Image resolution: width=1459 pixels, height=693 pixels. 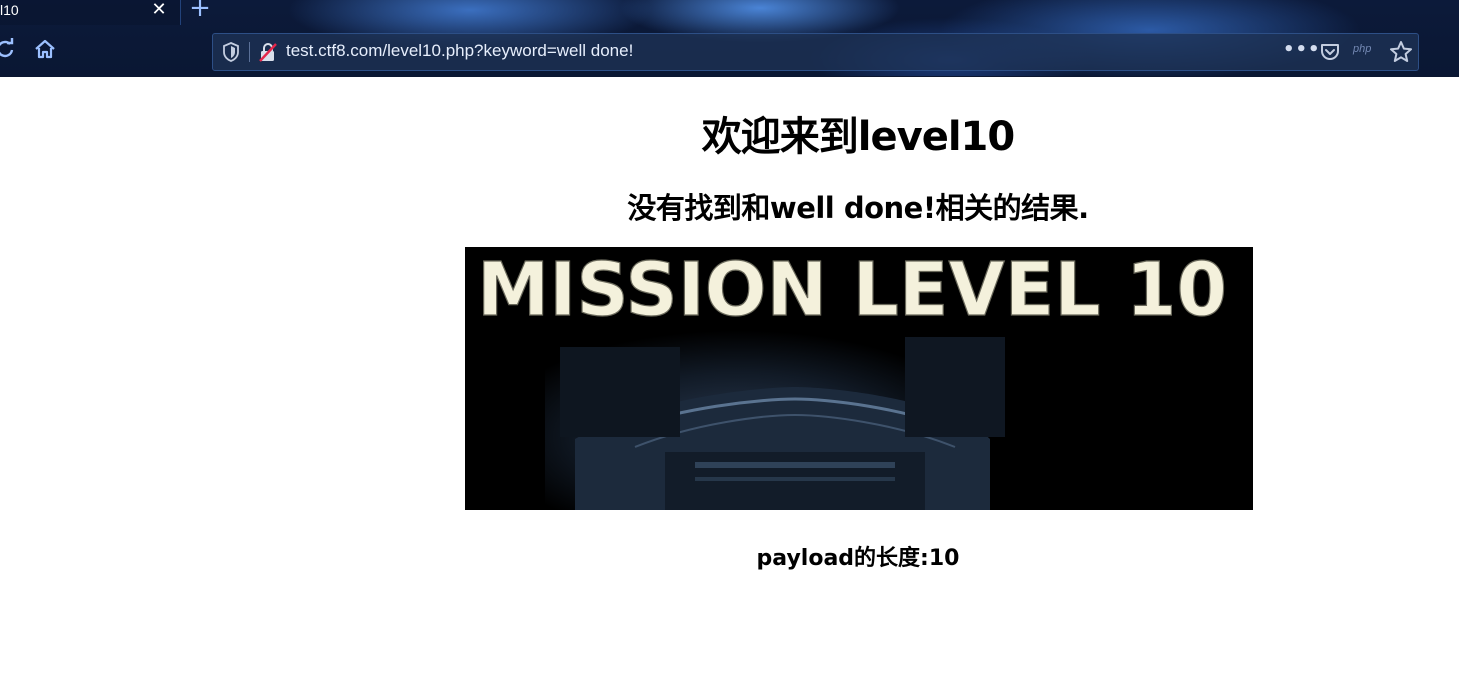 What do you see at coordinates (9, 10) in the screenshot?
I see `tab-title: l10` at bounding box center [9, 10].